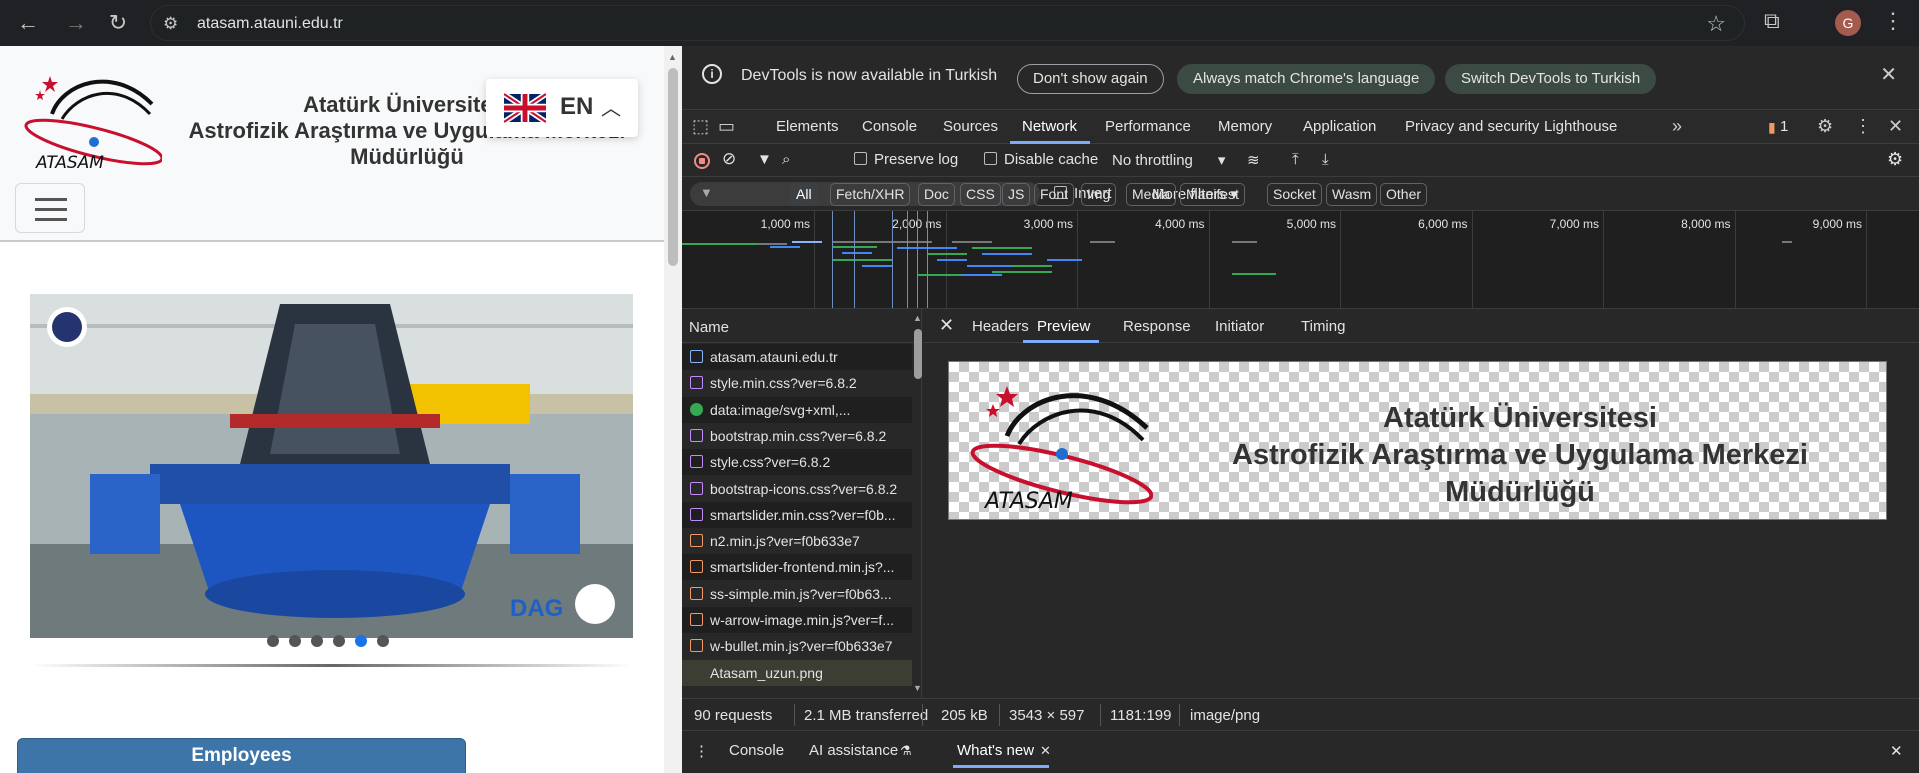 The width and height of the screenshot is (1919, 773). Describe the element at coordinates (1677, 126) in the screenshot. I see `more-tabs-icon: »` at that location.